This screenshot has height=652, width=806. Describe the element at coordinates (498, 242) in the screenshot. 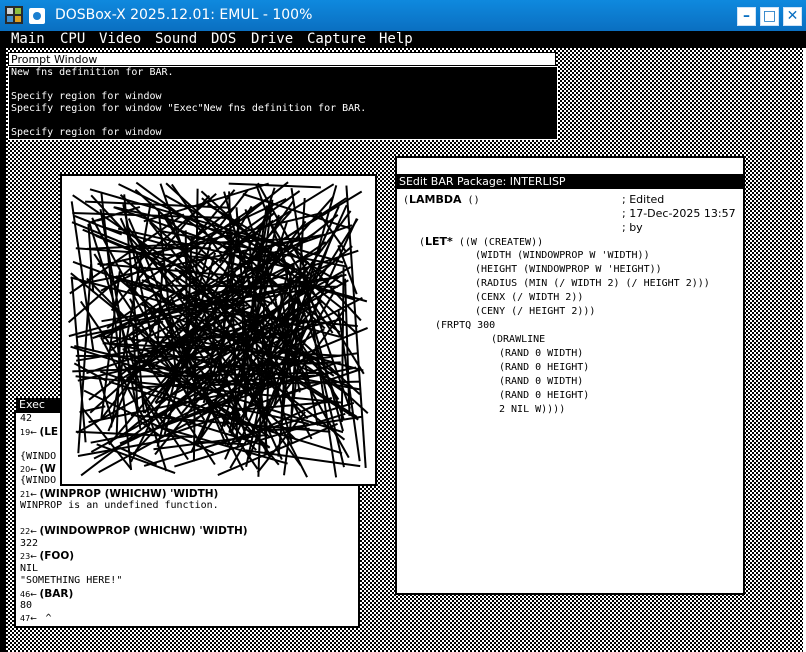

I see `sedit-token: ((W (CREATEW))` at that location.